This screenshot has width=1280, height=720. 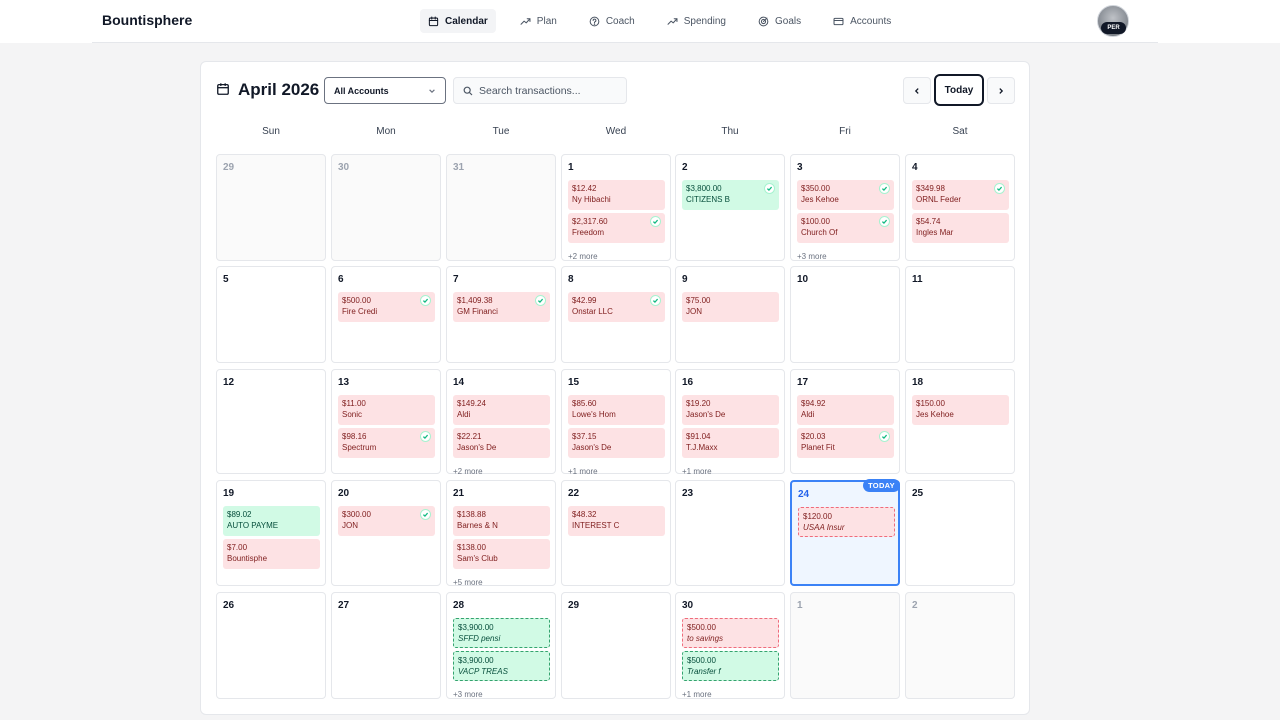 I want to click on calendar-day: 6 $500.00 Fire Credi, so click(x=386, y=314).